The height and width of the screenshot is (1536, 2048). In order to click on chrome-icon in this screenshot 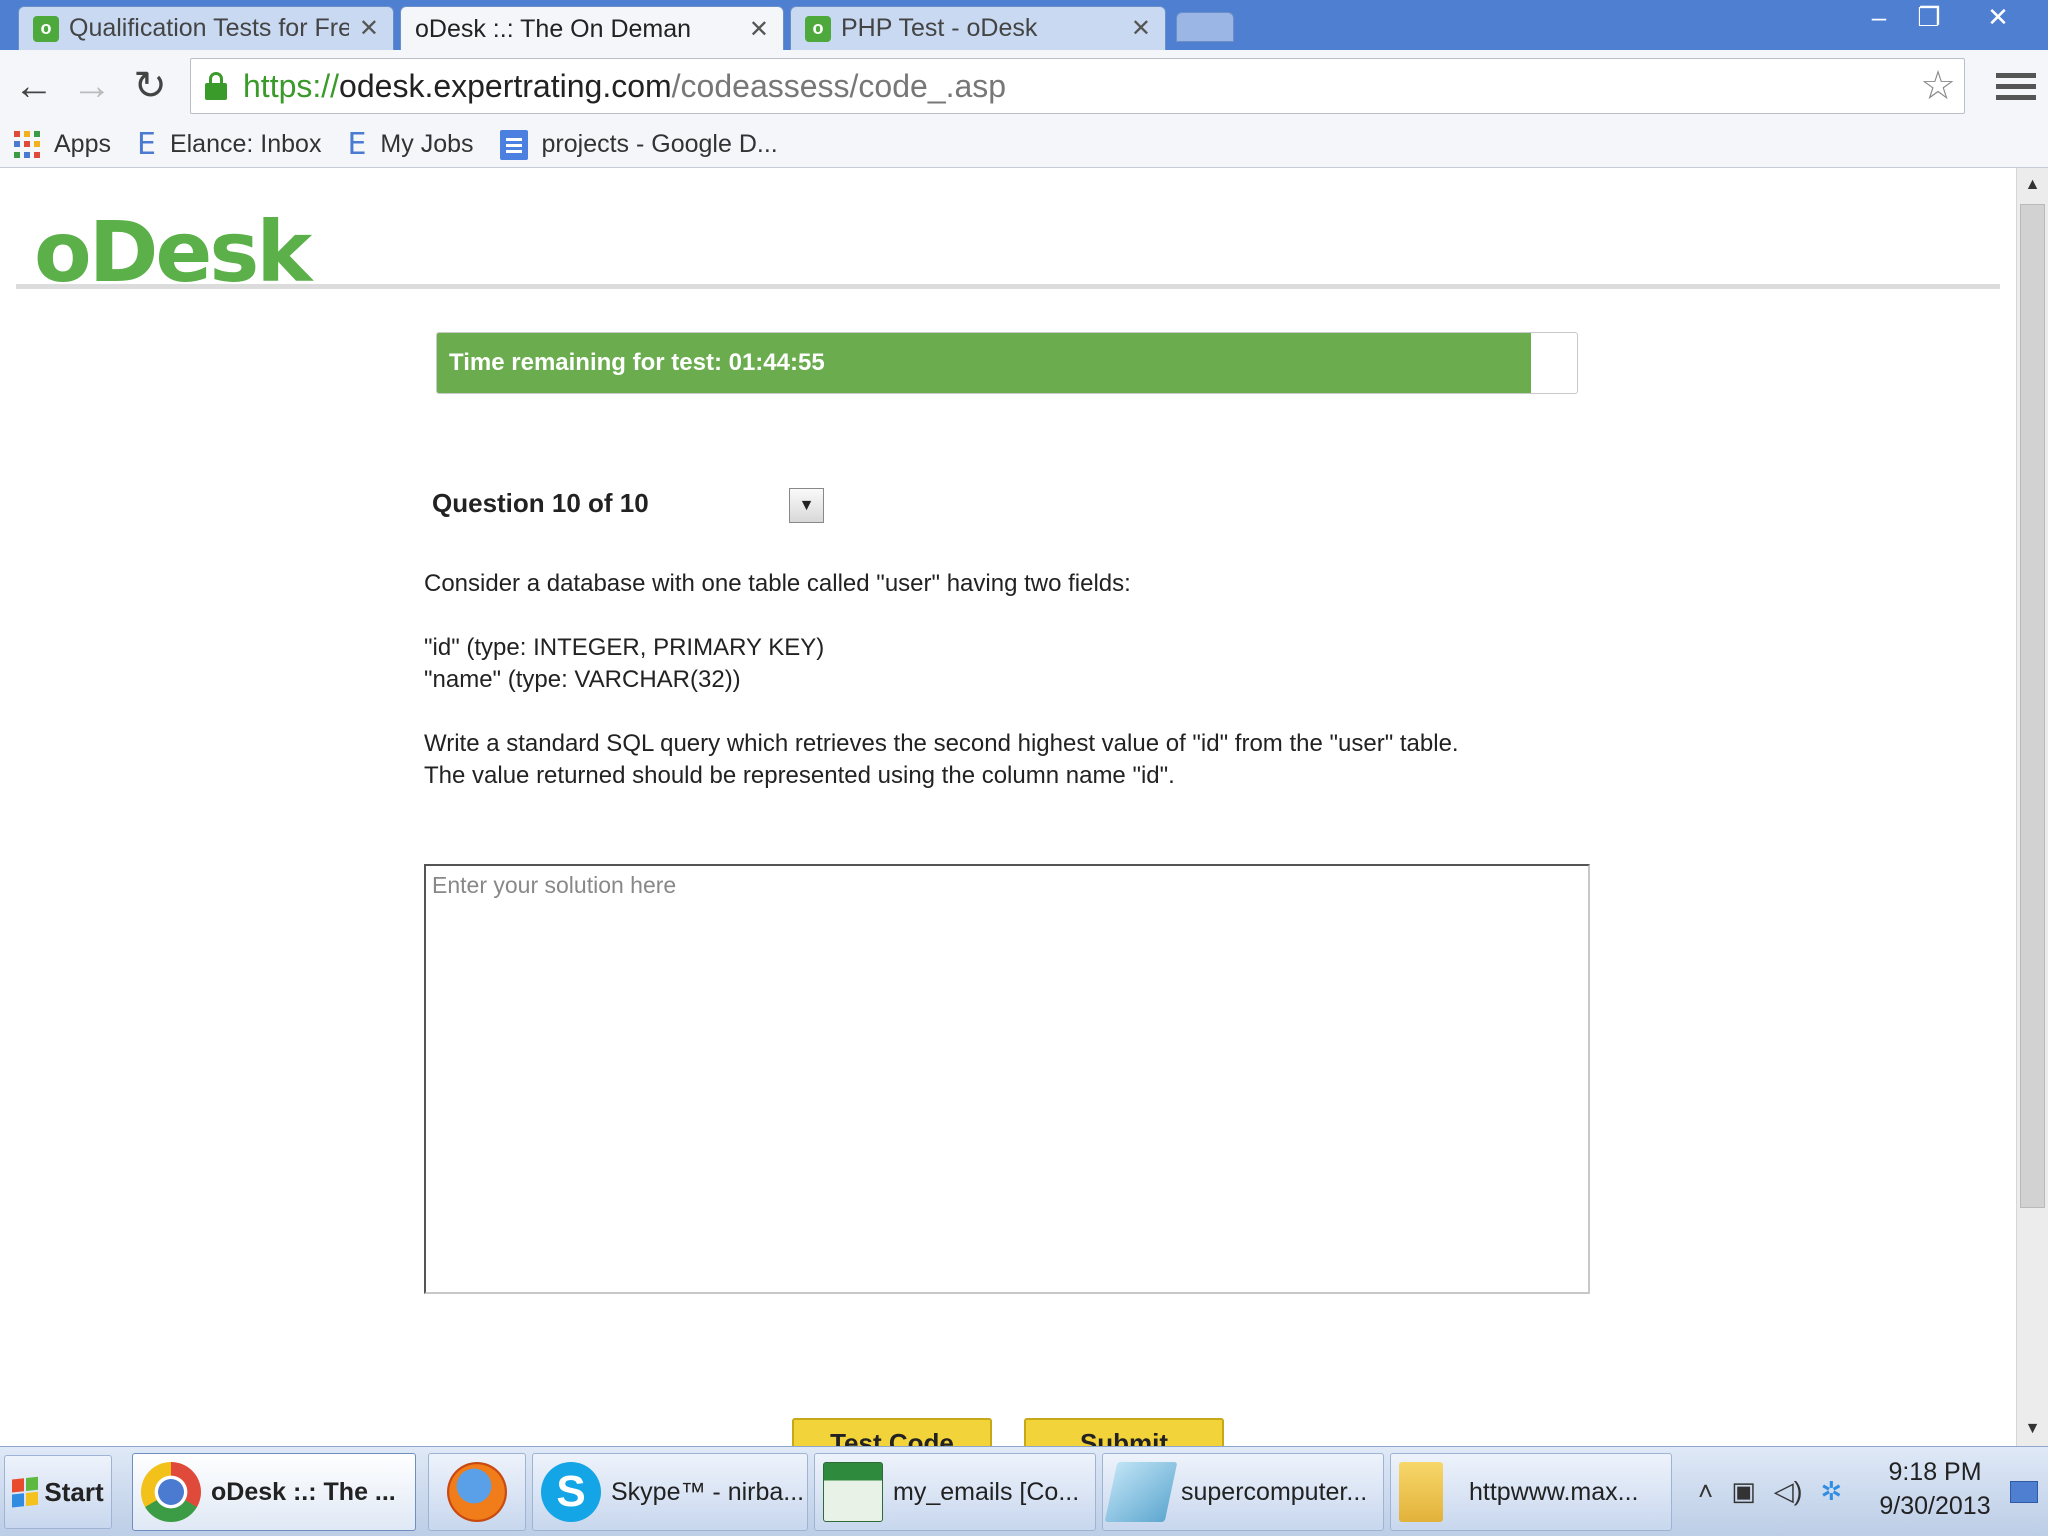, I will do `click(171, 1492)`.